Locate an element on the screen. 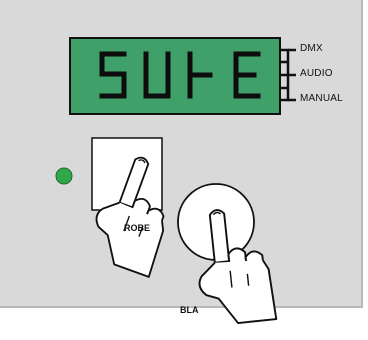  status-led is located at coordinates (64, 176).